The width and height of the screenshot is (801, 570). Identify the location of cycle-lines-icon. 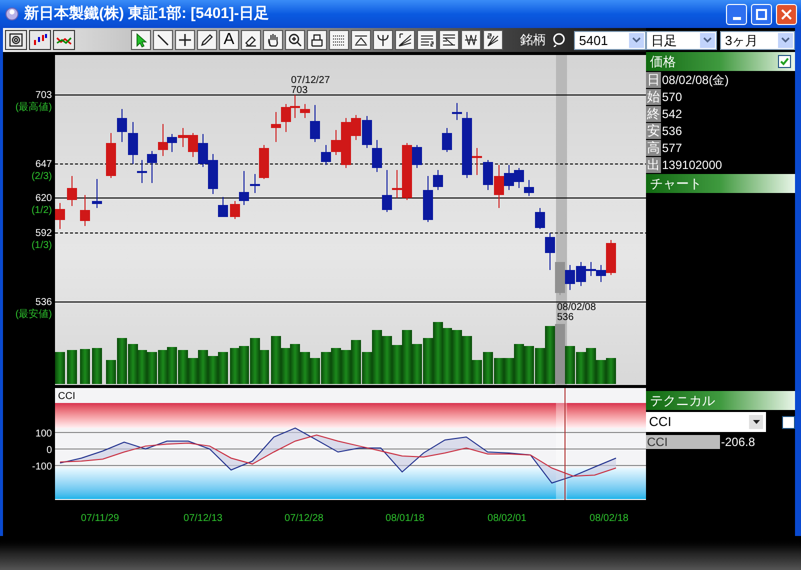
(471, 40).